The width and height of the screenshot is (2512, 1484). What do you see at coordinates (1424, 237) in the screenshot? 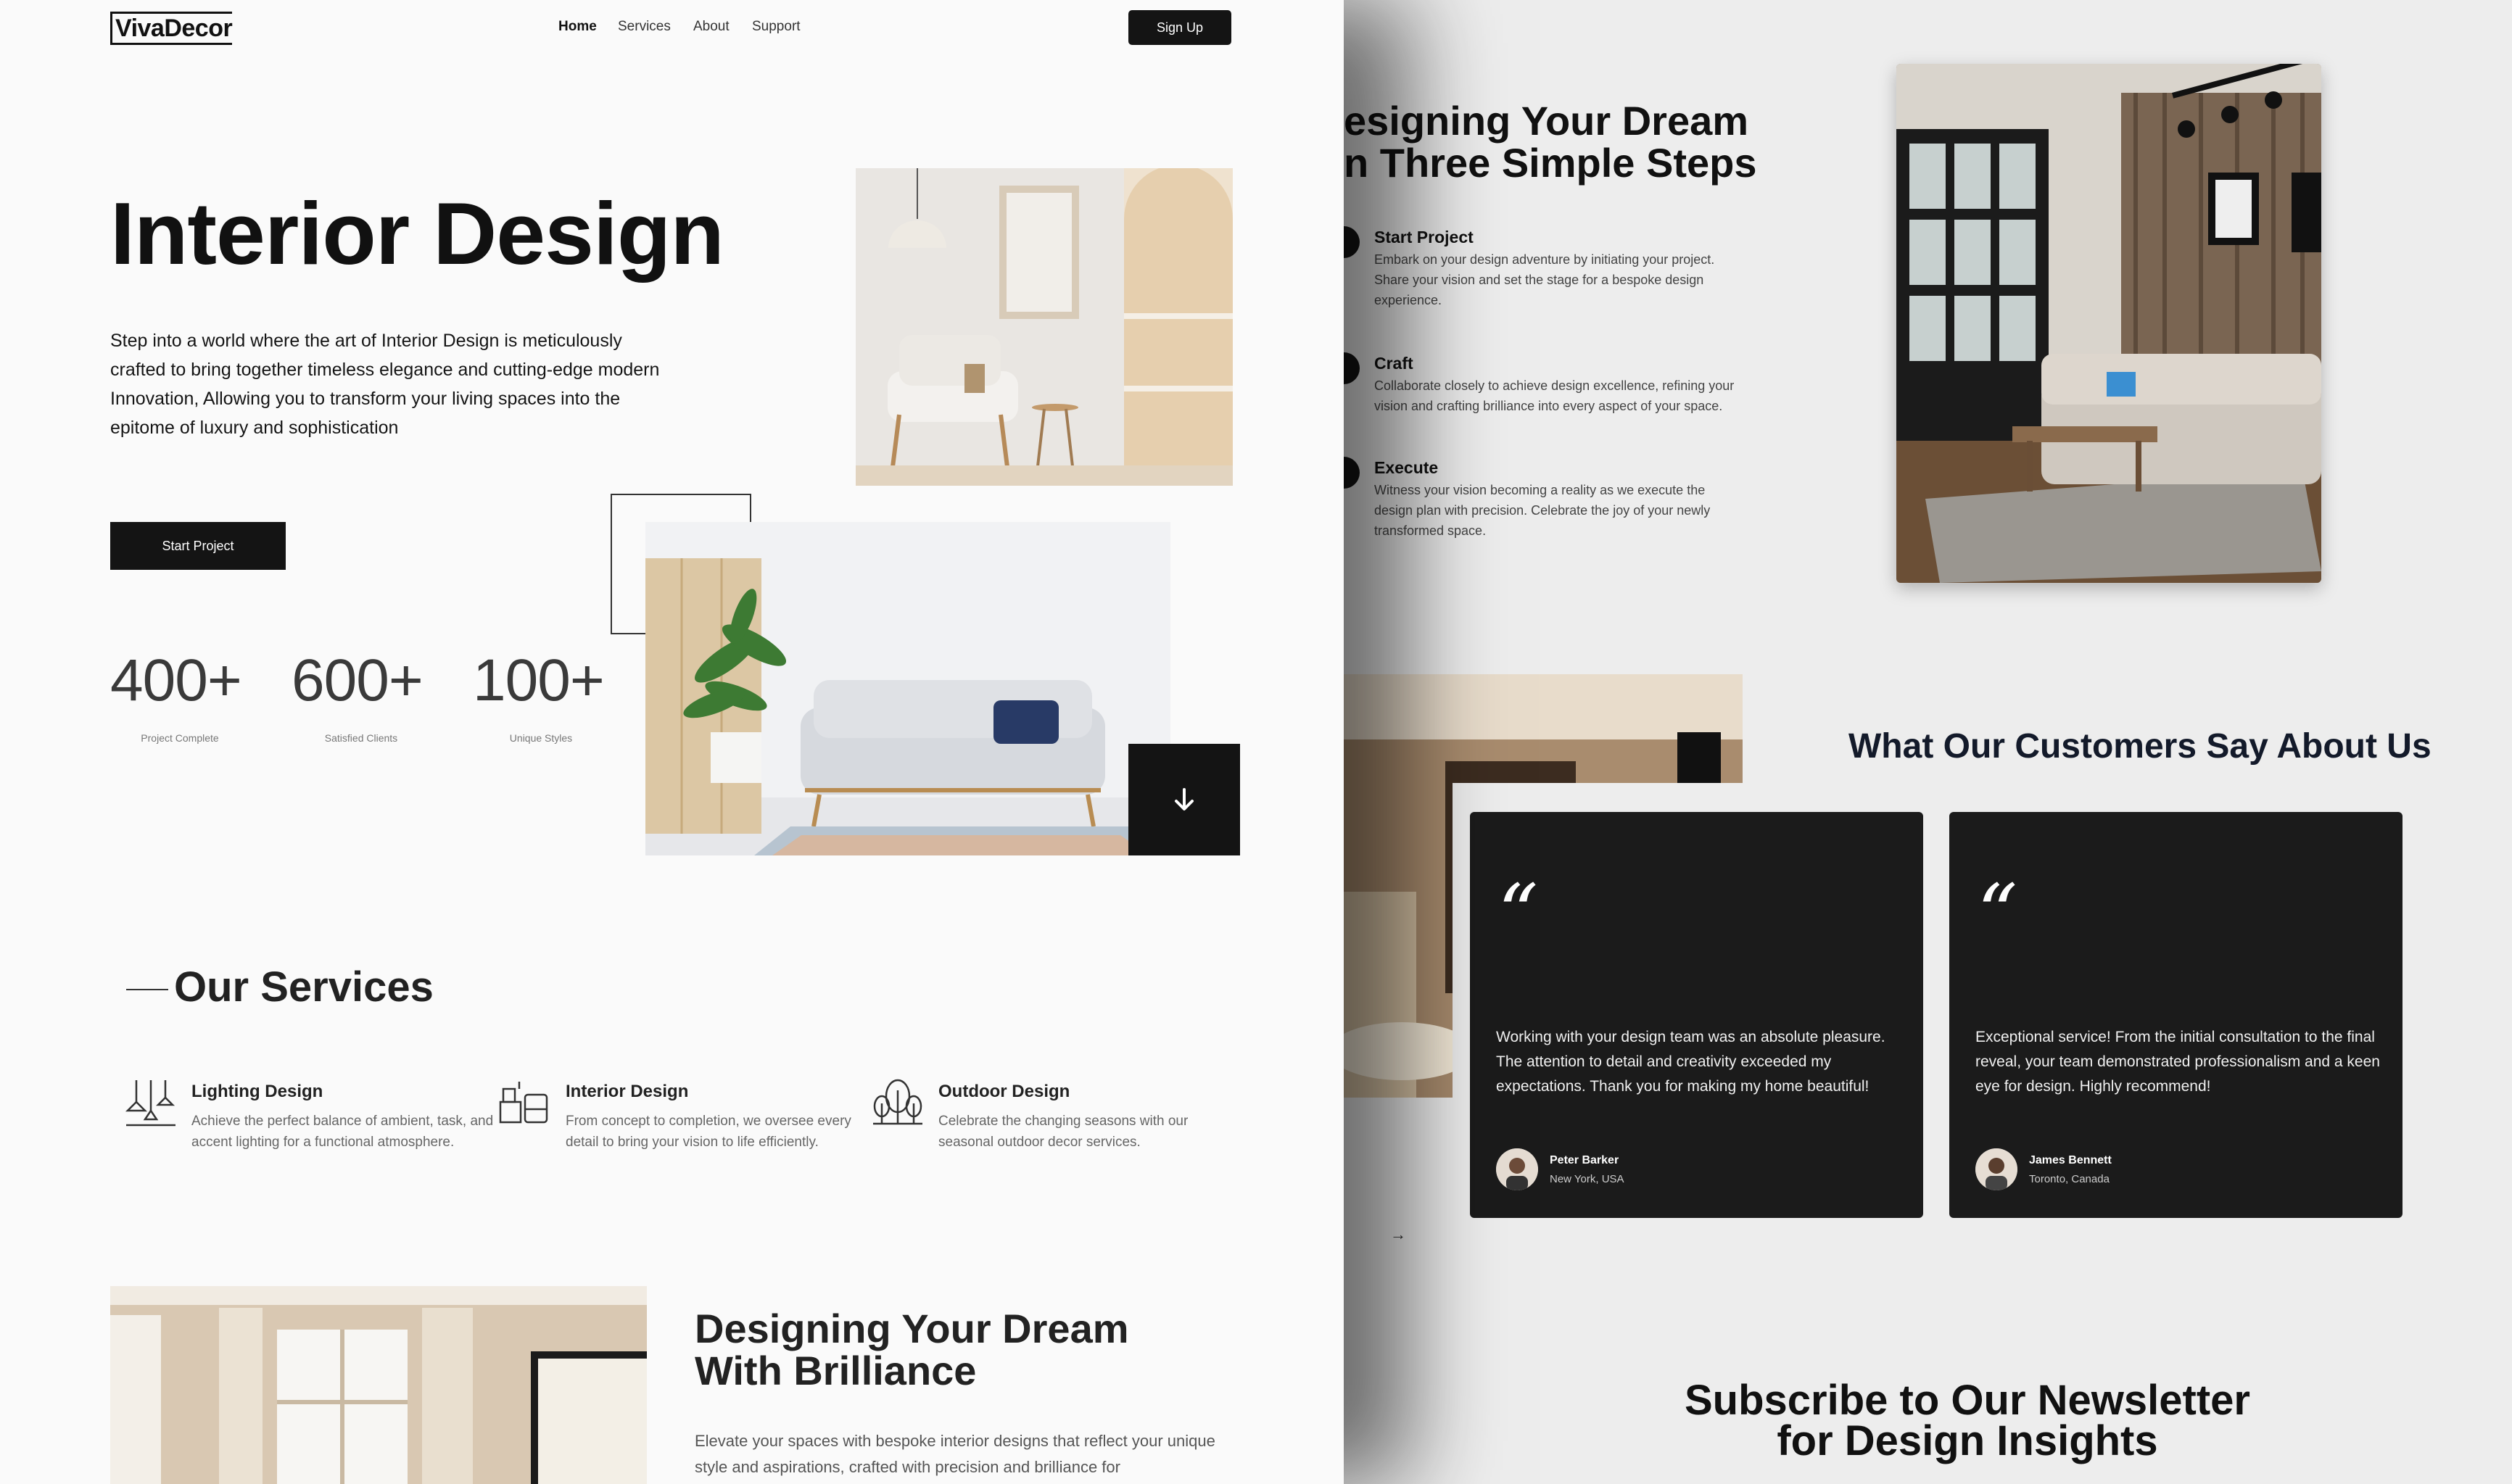
I see `step-title-start-project: Start Project` at bounding box center [1424, 237].